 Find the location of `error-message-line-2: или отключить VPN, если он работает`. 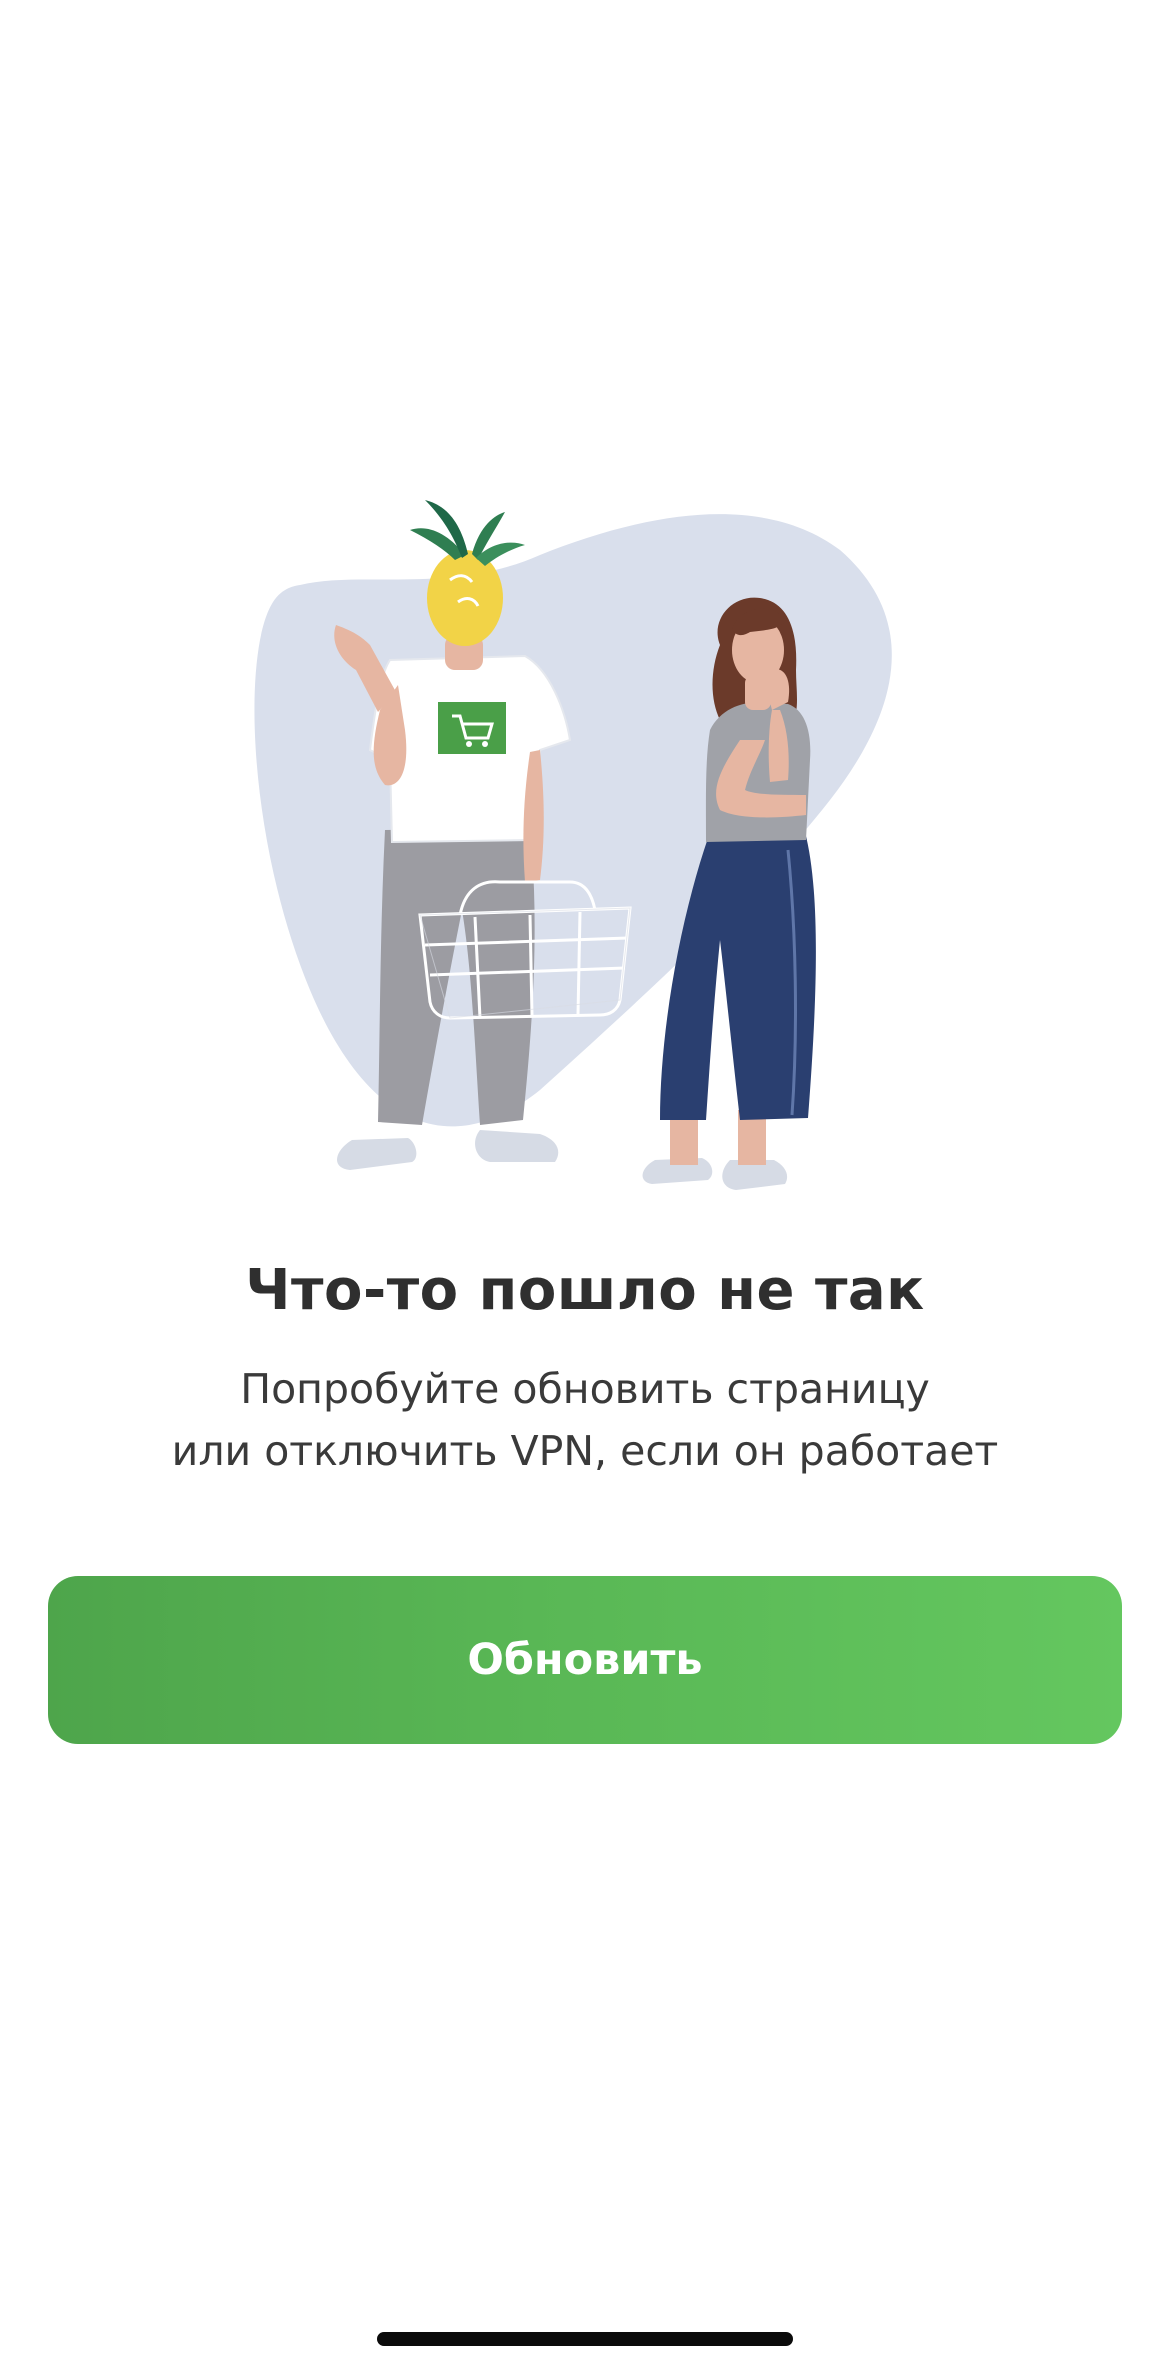

error-message-line-2: или отключить VPN, если он работает is located at coordinates (585, 1451).